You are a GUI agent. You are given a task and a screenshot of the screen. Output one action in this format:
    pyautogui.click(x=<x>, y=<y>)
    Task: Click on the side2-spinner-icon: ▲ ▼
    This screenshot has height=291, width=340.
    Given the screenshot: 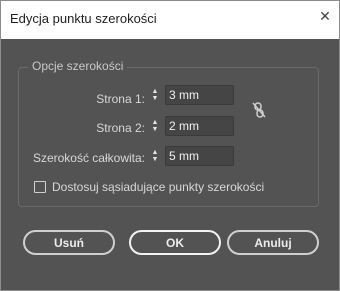 What is the action you would take?
    pyautogui.click(x=155, y=126)
    